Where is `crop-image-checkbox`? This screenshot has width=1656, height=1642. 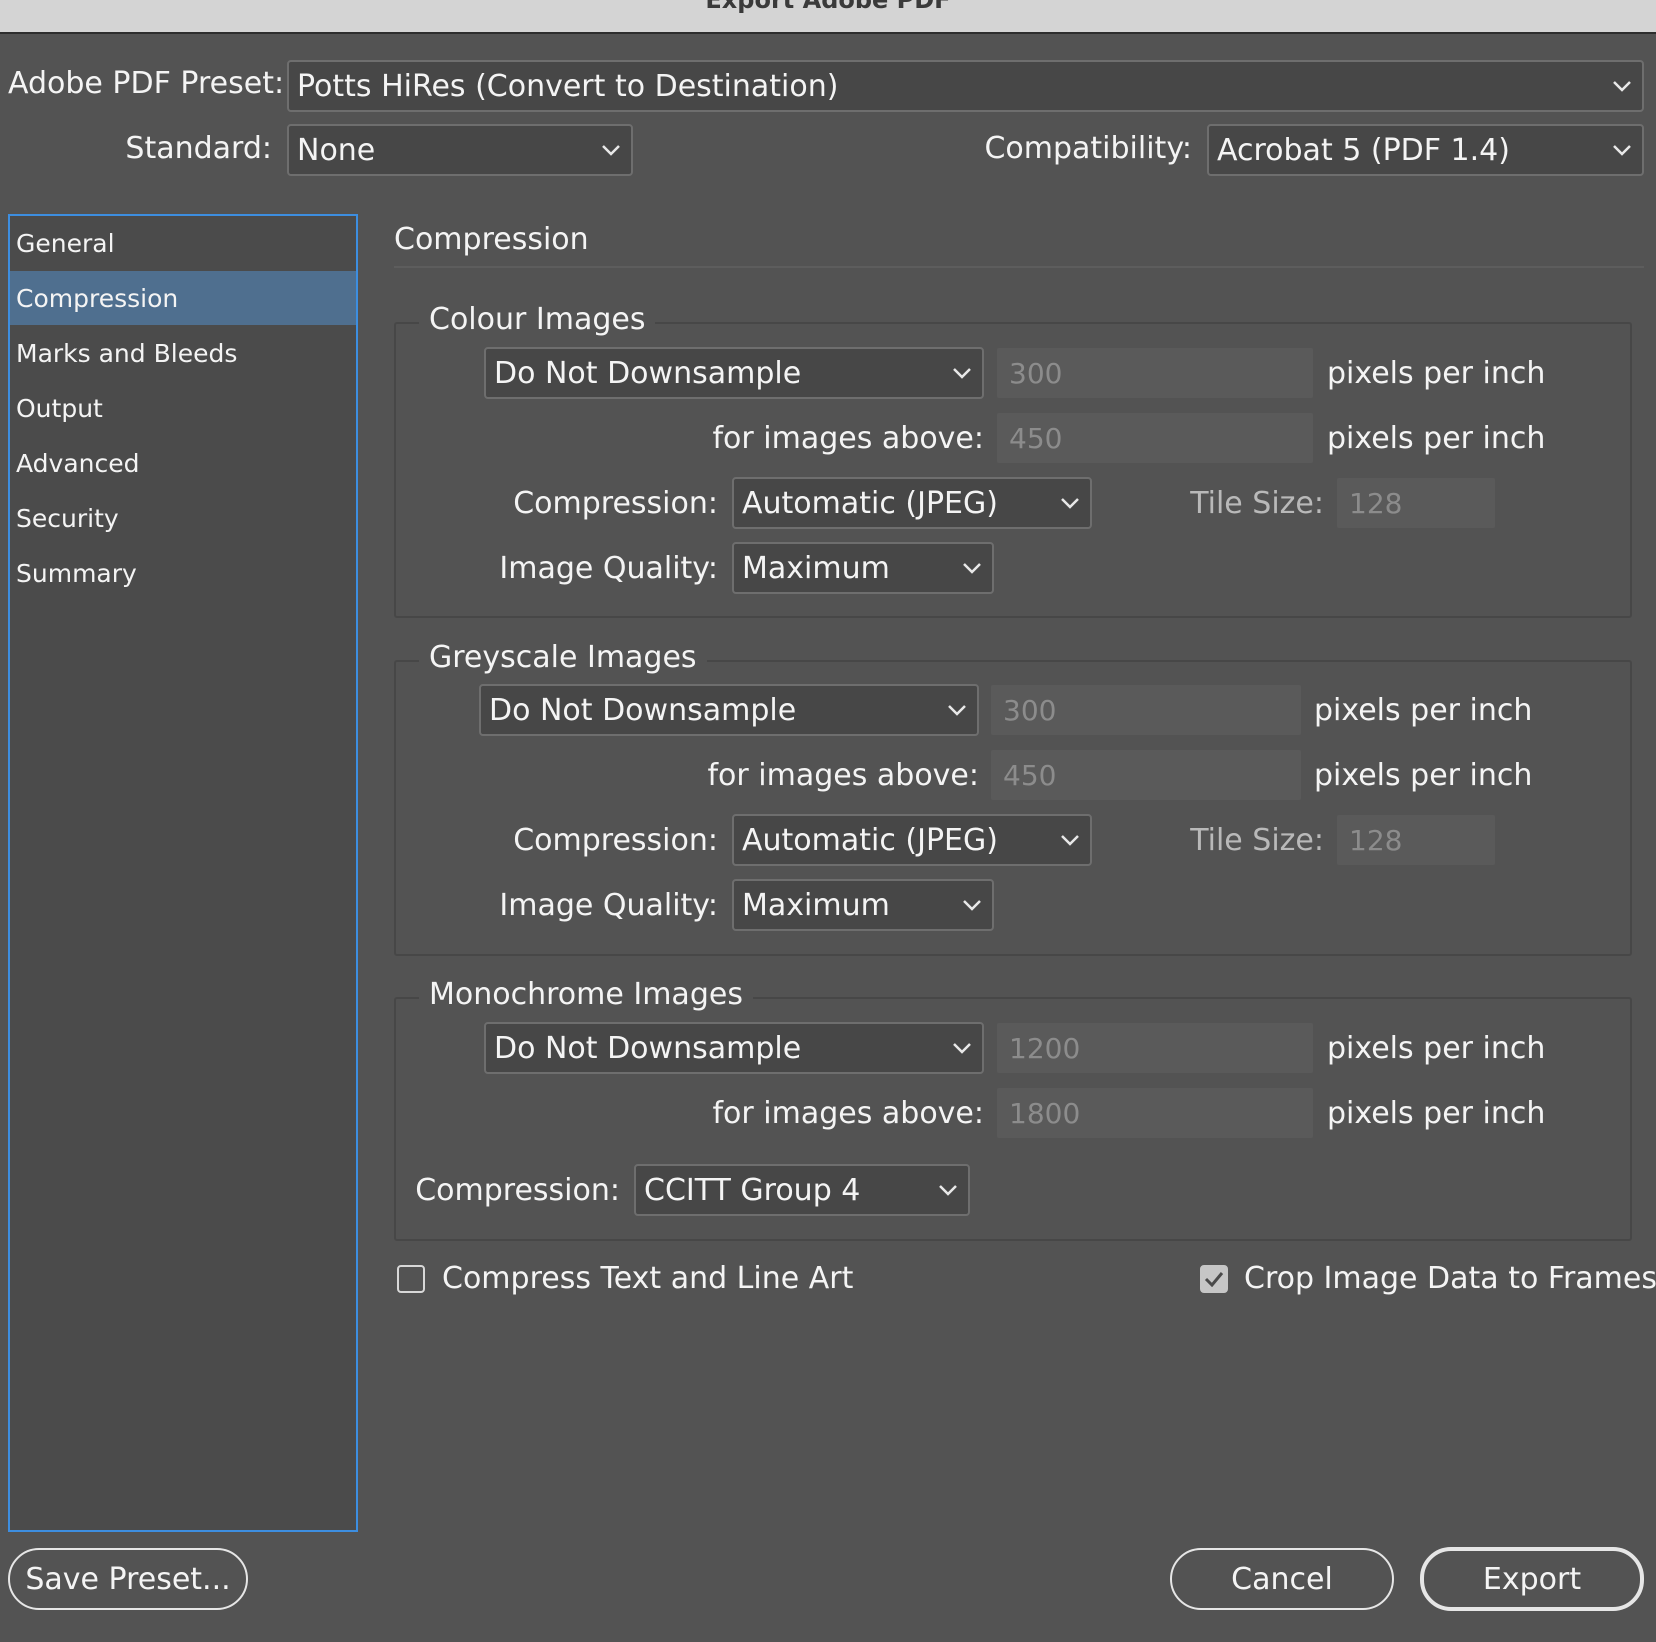
crop-image-checkbox is located at coordinates (1214, 1279).